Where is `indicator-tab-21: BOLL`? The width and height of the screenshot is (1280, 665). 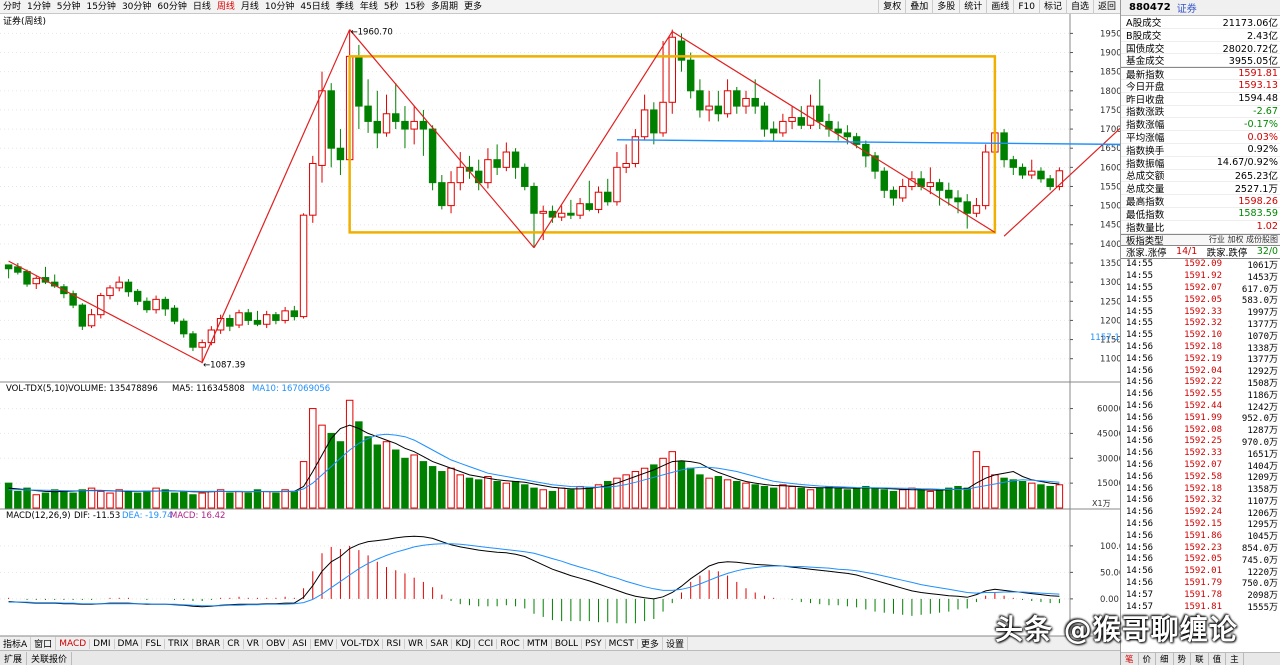
indicator-tab-21: BOLL is located at coordinates (567, 643).